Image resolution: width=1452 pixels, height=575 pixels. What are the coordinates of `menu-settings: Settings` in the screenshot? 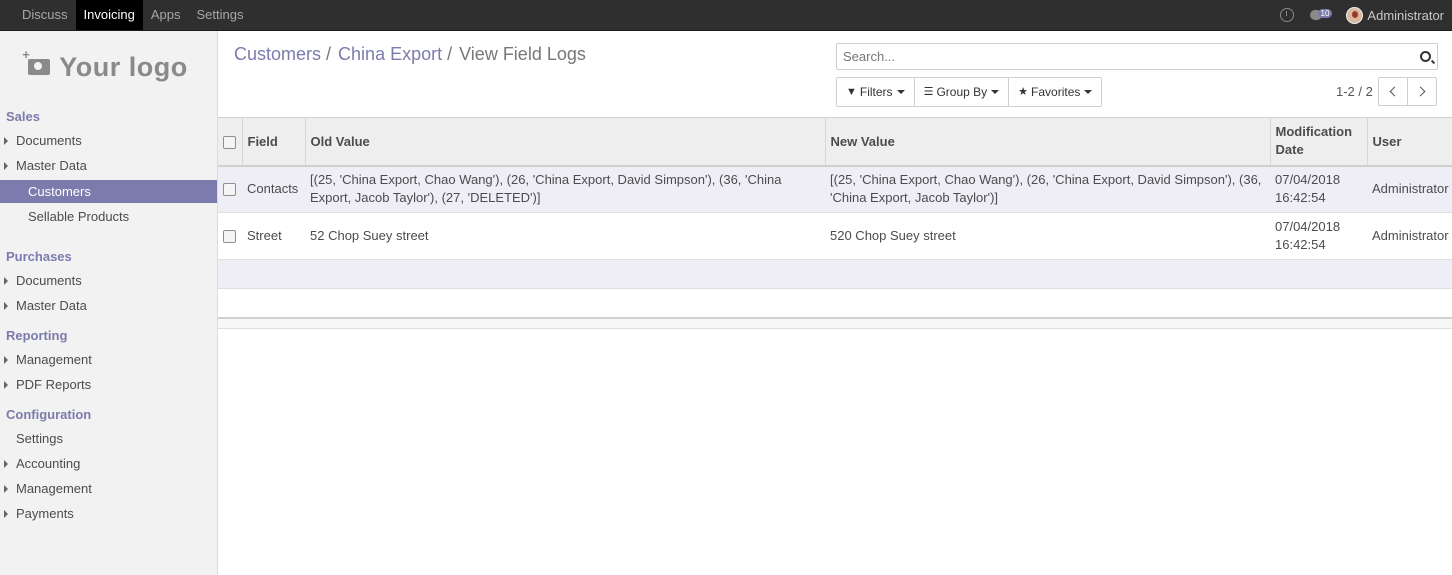 It's located at (219, 15).